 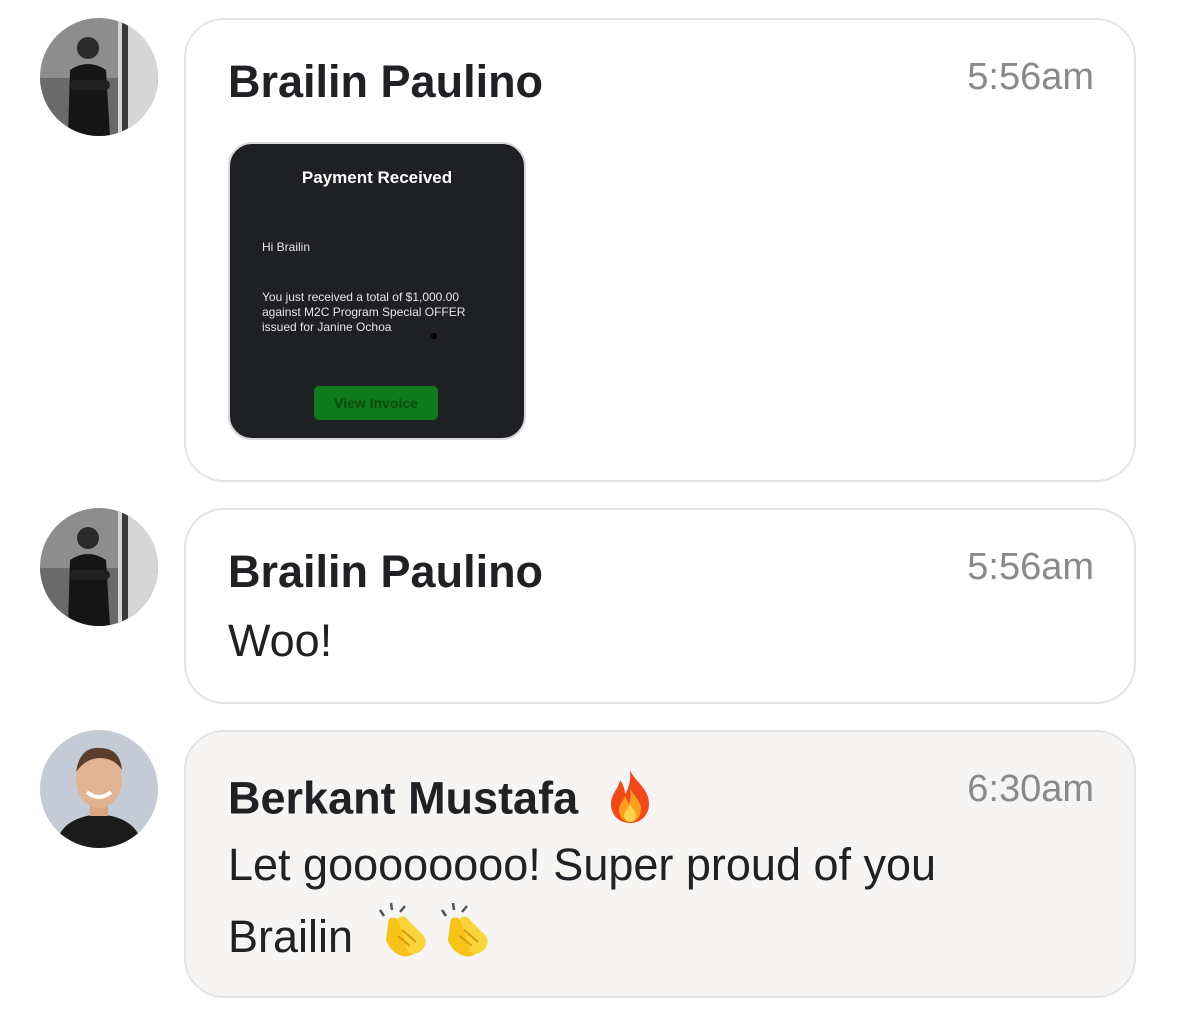 What do you see at coordinates (1030, 789) in the screenshot?
I see `message-timestamp: 6:30am` at bounding box center [1030, 789].